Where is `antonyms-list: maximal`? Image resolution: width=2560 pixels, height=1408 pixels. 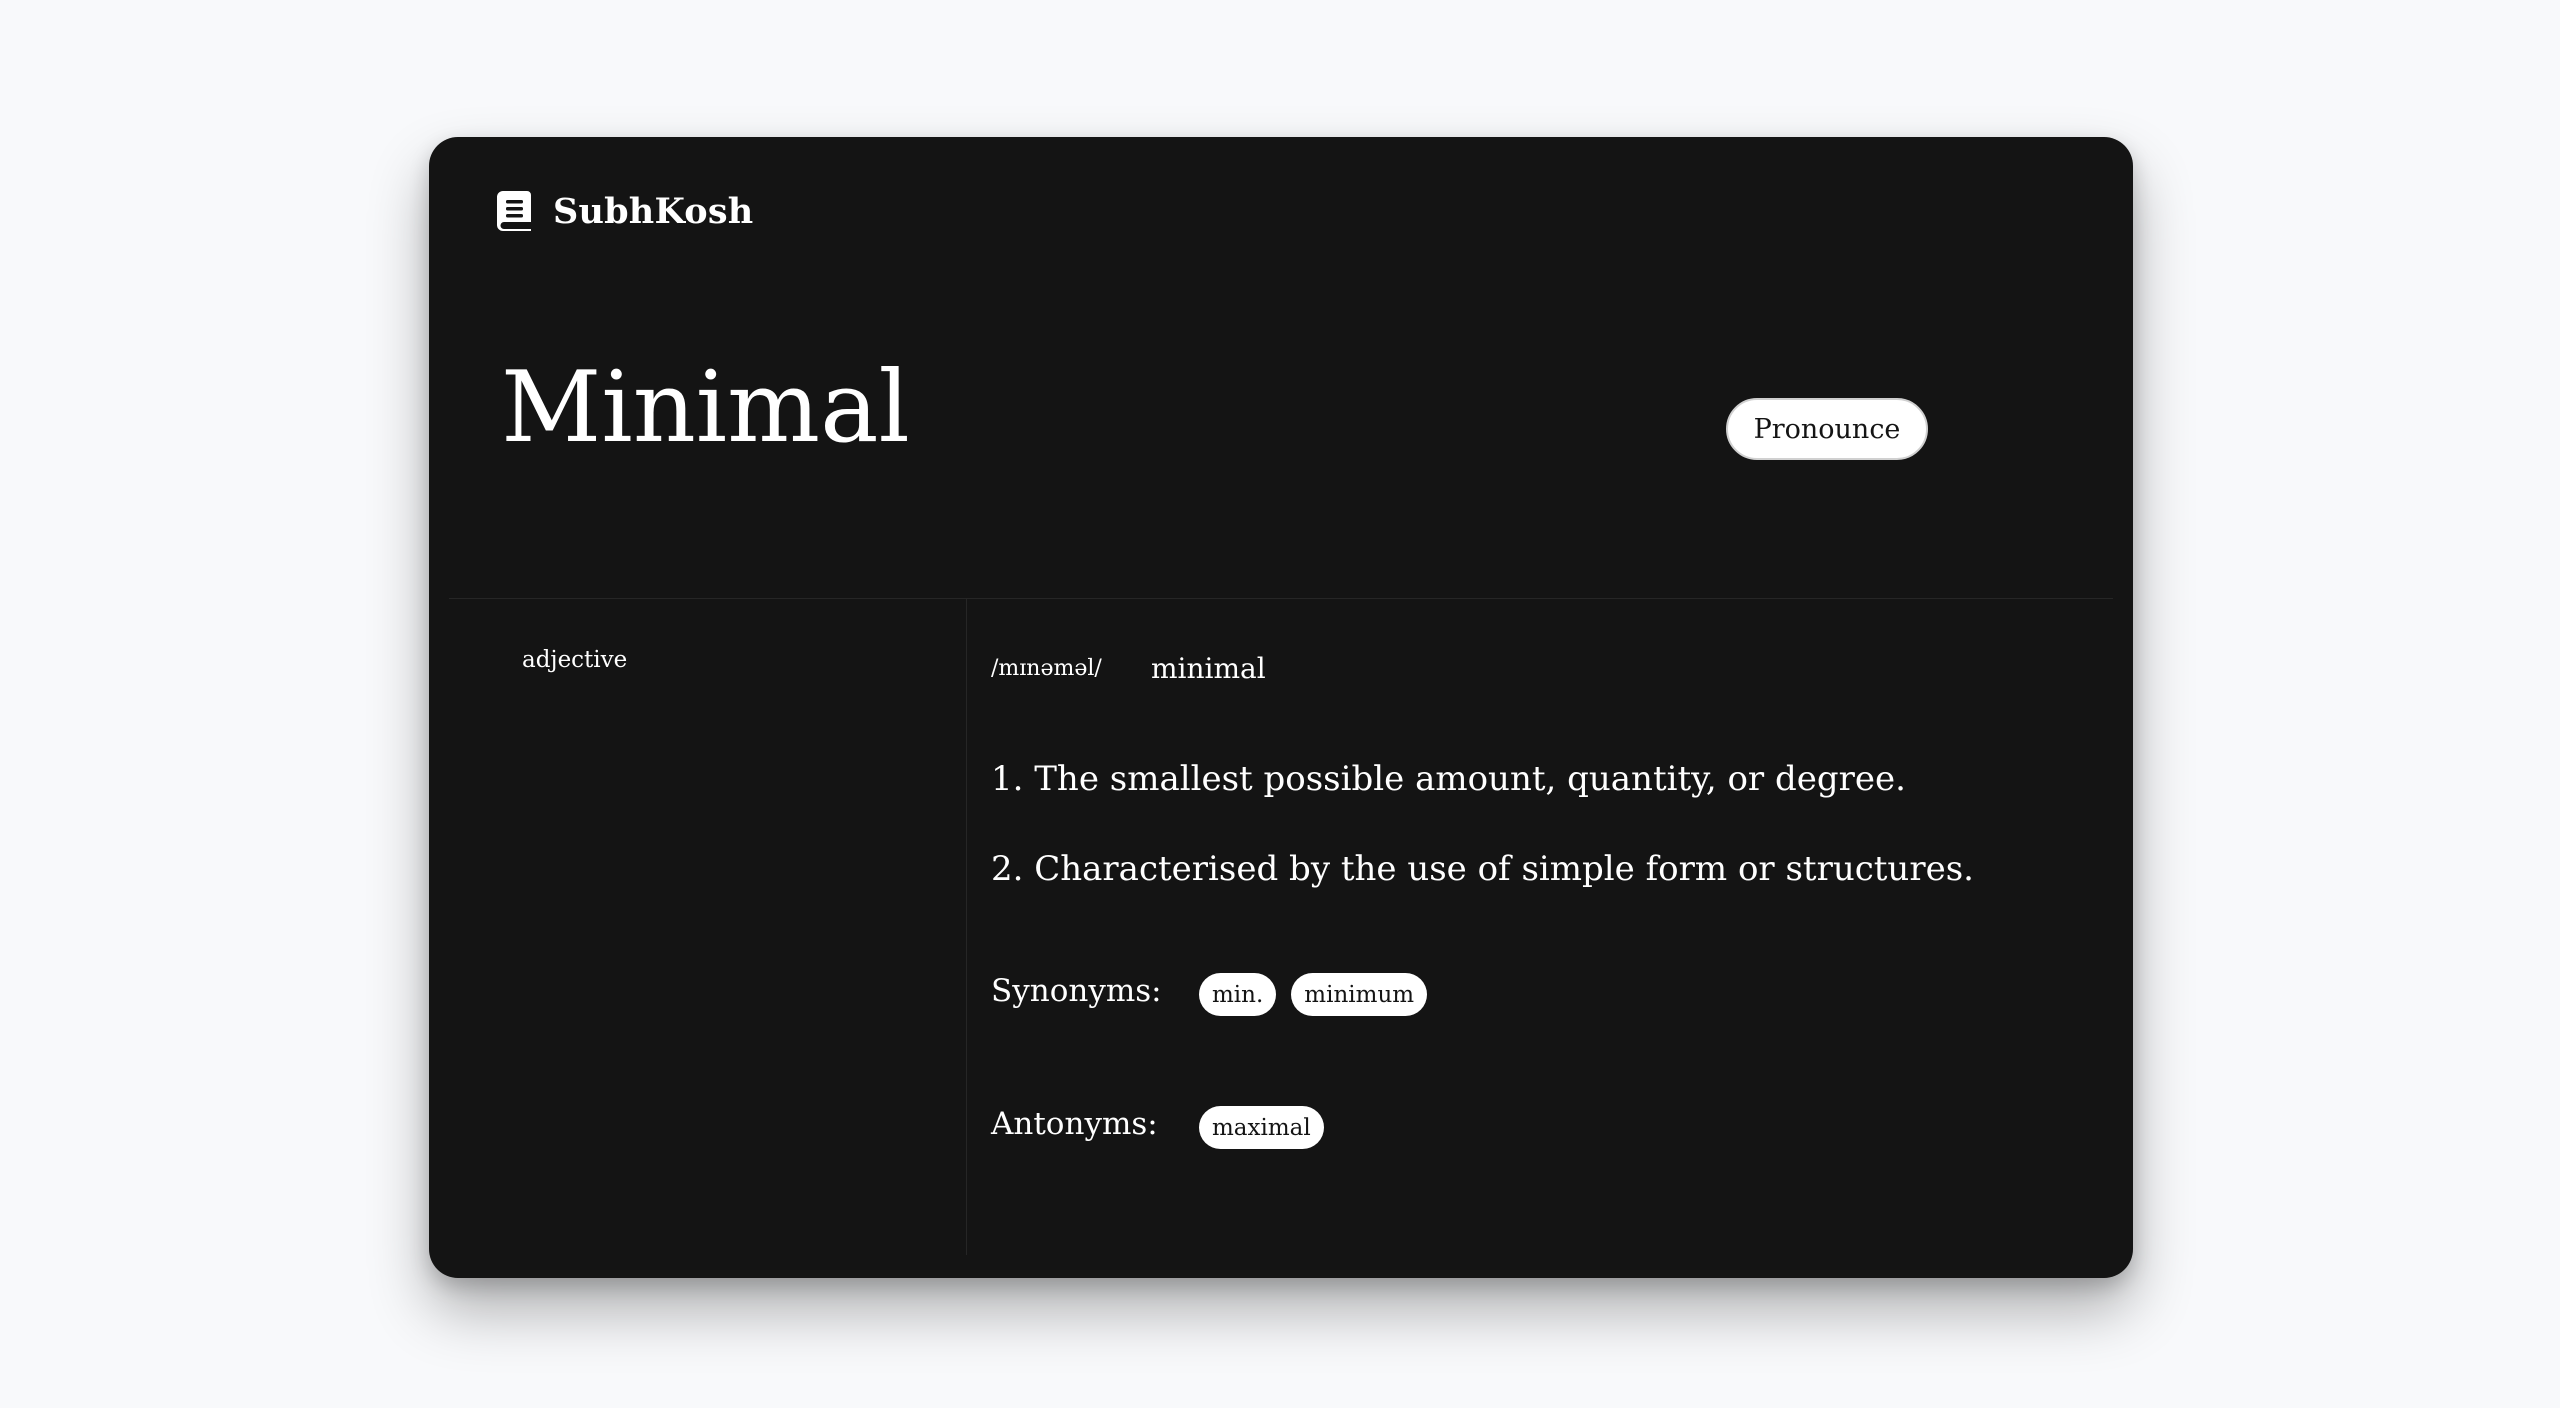 antonyms-list: maximal is located at coordinates (1261, 1127).